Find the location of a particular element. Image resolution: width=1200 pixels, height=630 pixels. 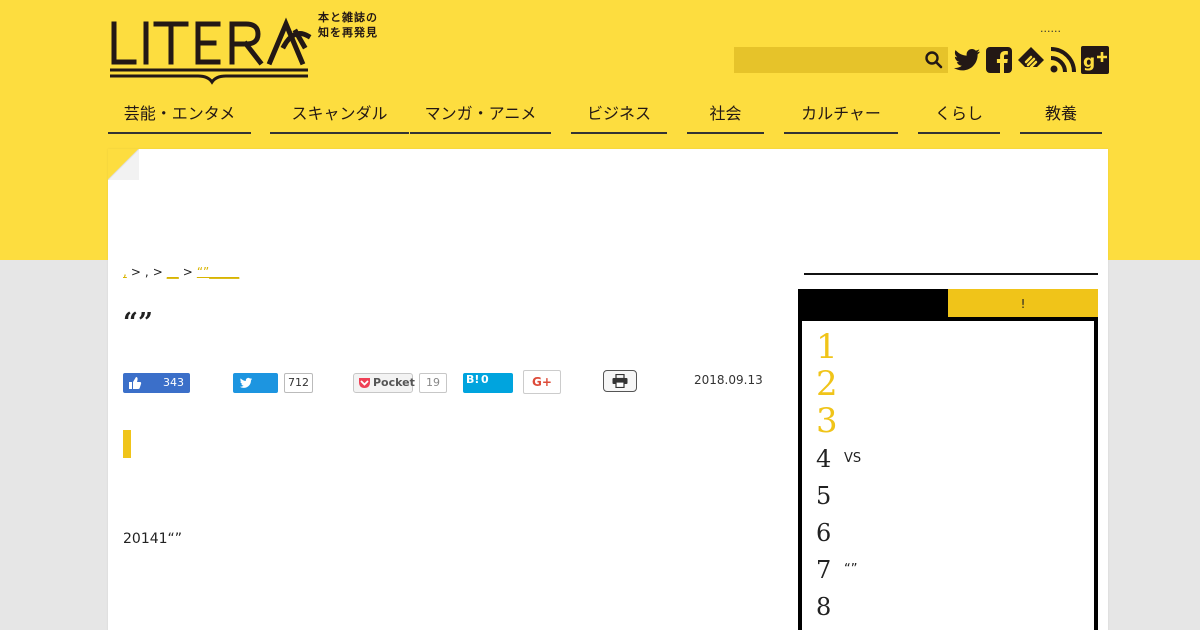

pocket-label: Pocket is located at coordinates (394, 382).